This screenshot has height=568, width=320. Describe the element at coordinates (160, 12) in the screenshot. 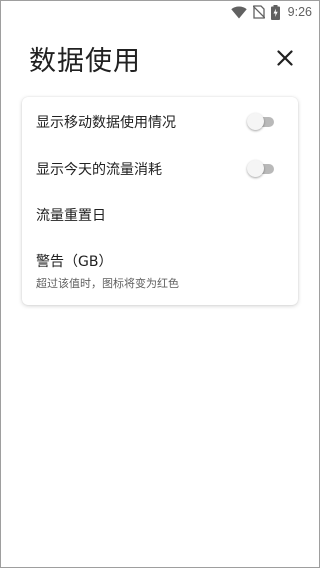

I see `status-bar: 9:26` at that location.